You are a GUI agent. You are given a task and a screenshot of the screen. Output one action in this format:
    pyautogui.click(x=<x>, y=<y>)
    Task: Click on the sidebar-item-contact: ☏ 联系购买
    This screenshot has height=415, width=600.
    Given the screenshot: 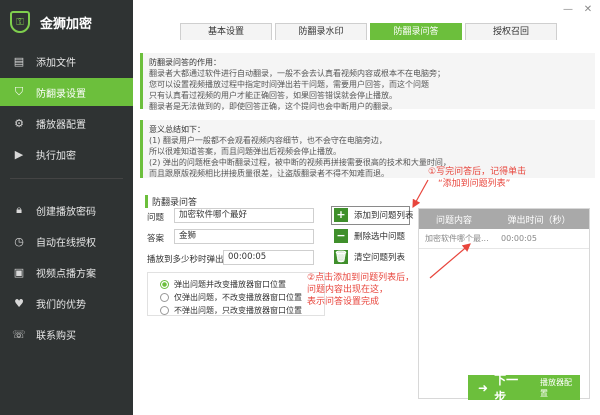 What is the action you would take?
    pyautogui.click(x=66, y=334)
    